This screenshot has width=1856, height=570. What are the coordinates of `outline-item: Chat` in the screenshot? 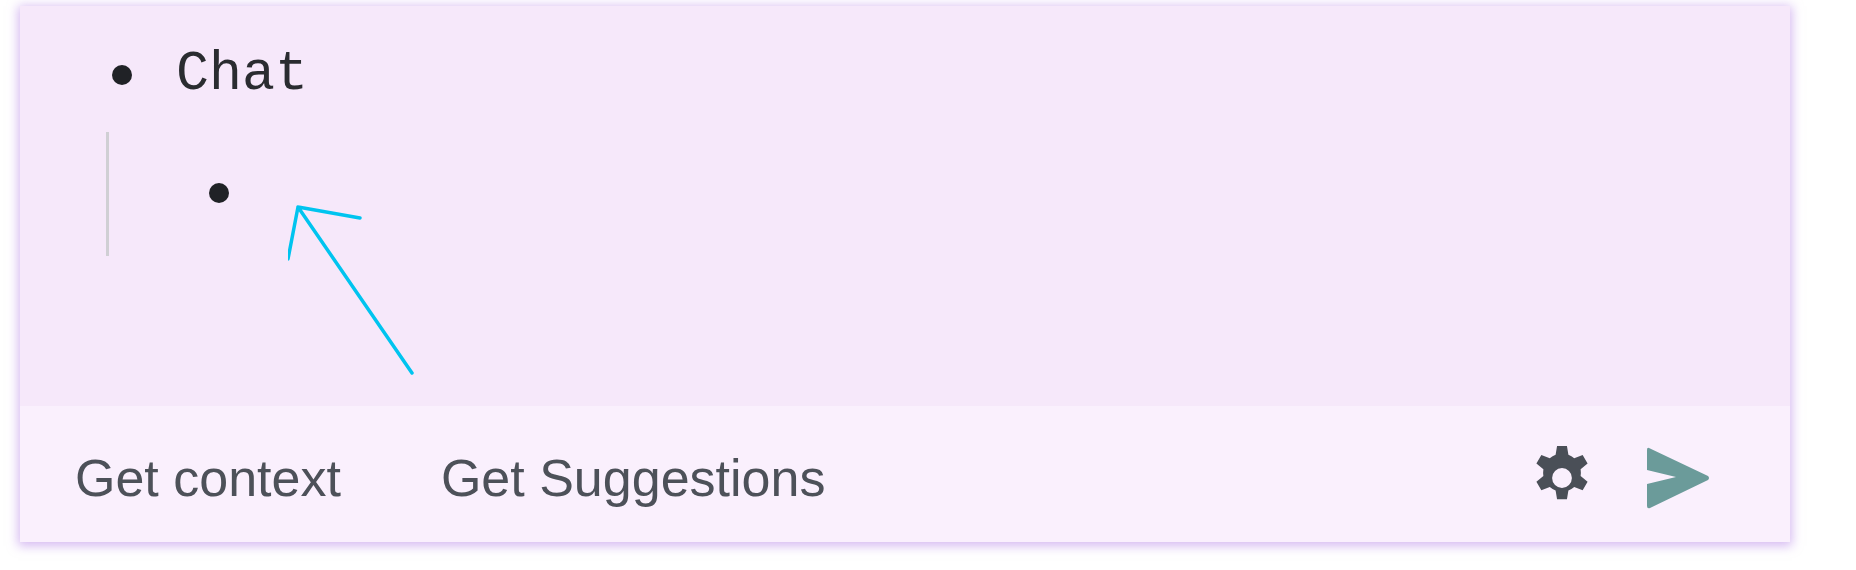 It's located at (242, 75).